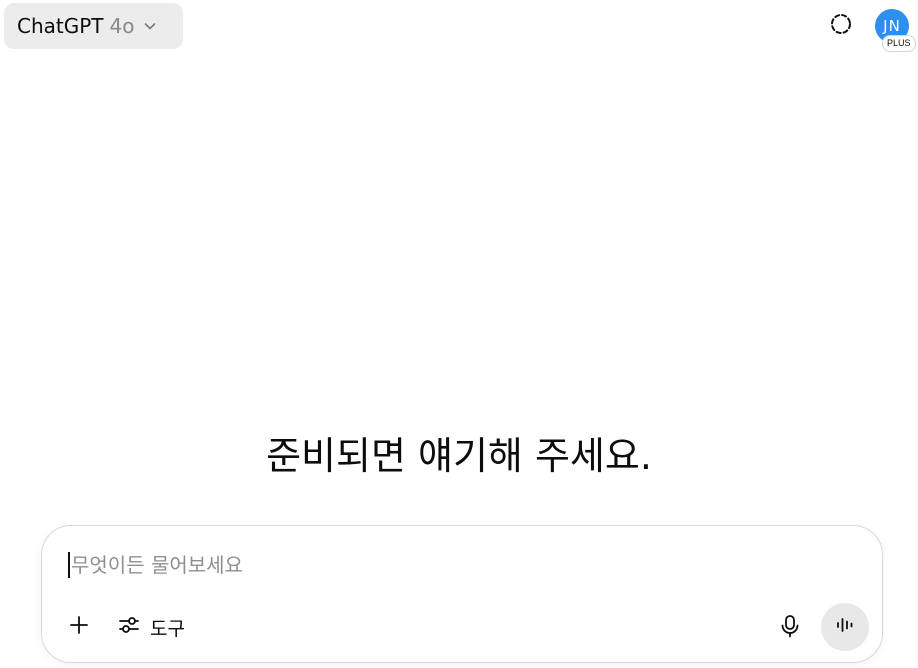 The image size is (918, 668). I want to click on model-name: ChatGPT, so click(60, 26).